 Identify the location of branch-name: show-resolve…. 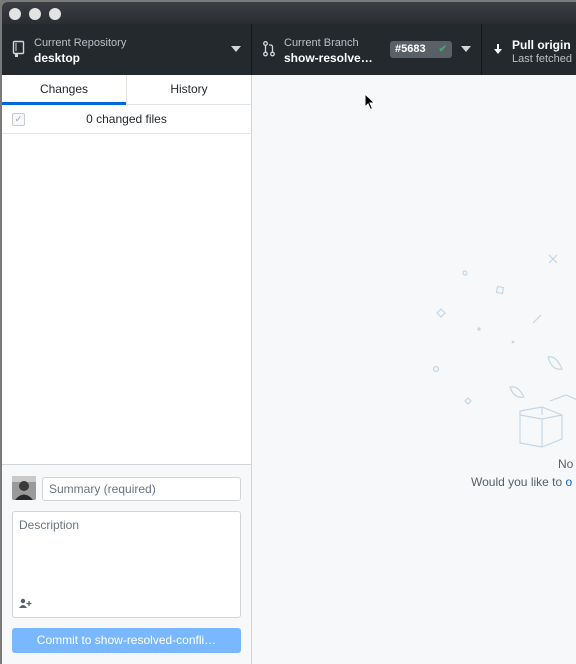
(328, 58).